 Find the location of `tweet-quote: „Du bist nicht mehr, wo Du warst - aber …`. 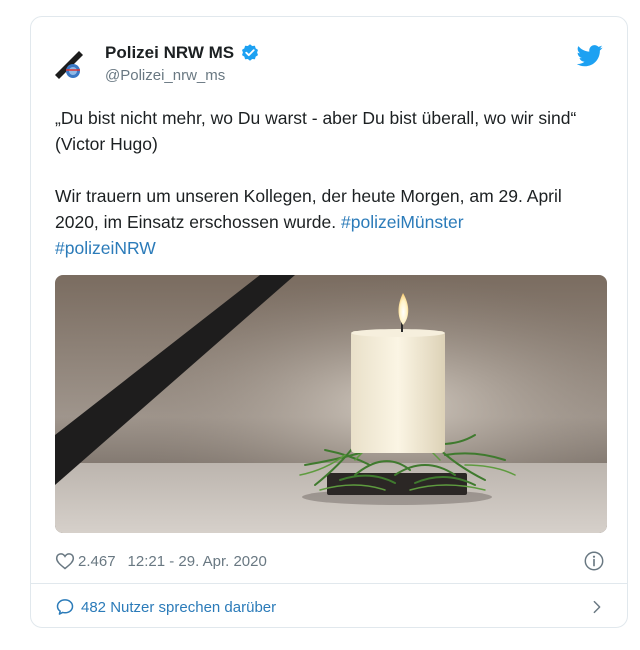

tweet-quote: „Du bist nicht mehr, wo Du warst - aber … is located at coordinates (316, 131).